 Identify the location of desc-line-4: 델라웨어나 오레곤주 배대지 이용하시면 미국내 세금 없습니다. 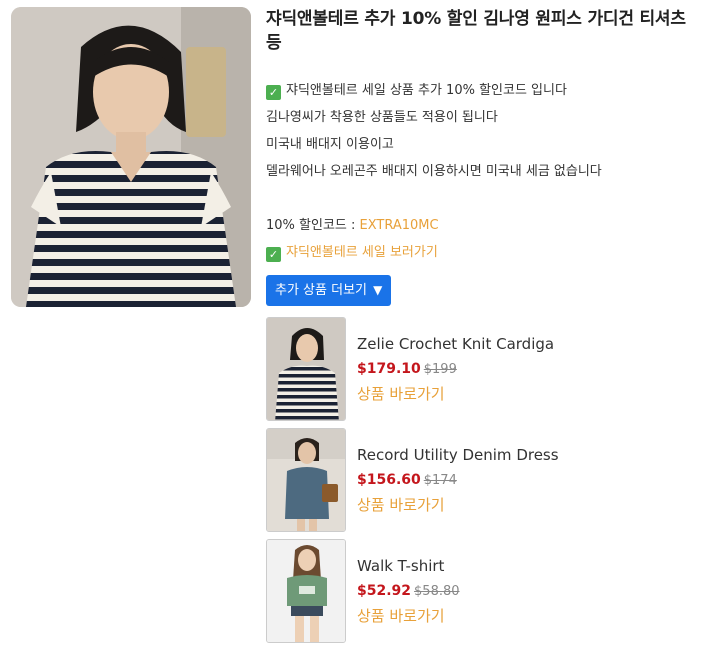
(434, 171).